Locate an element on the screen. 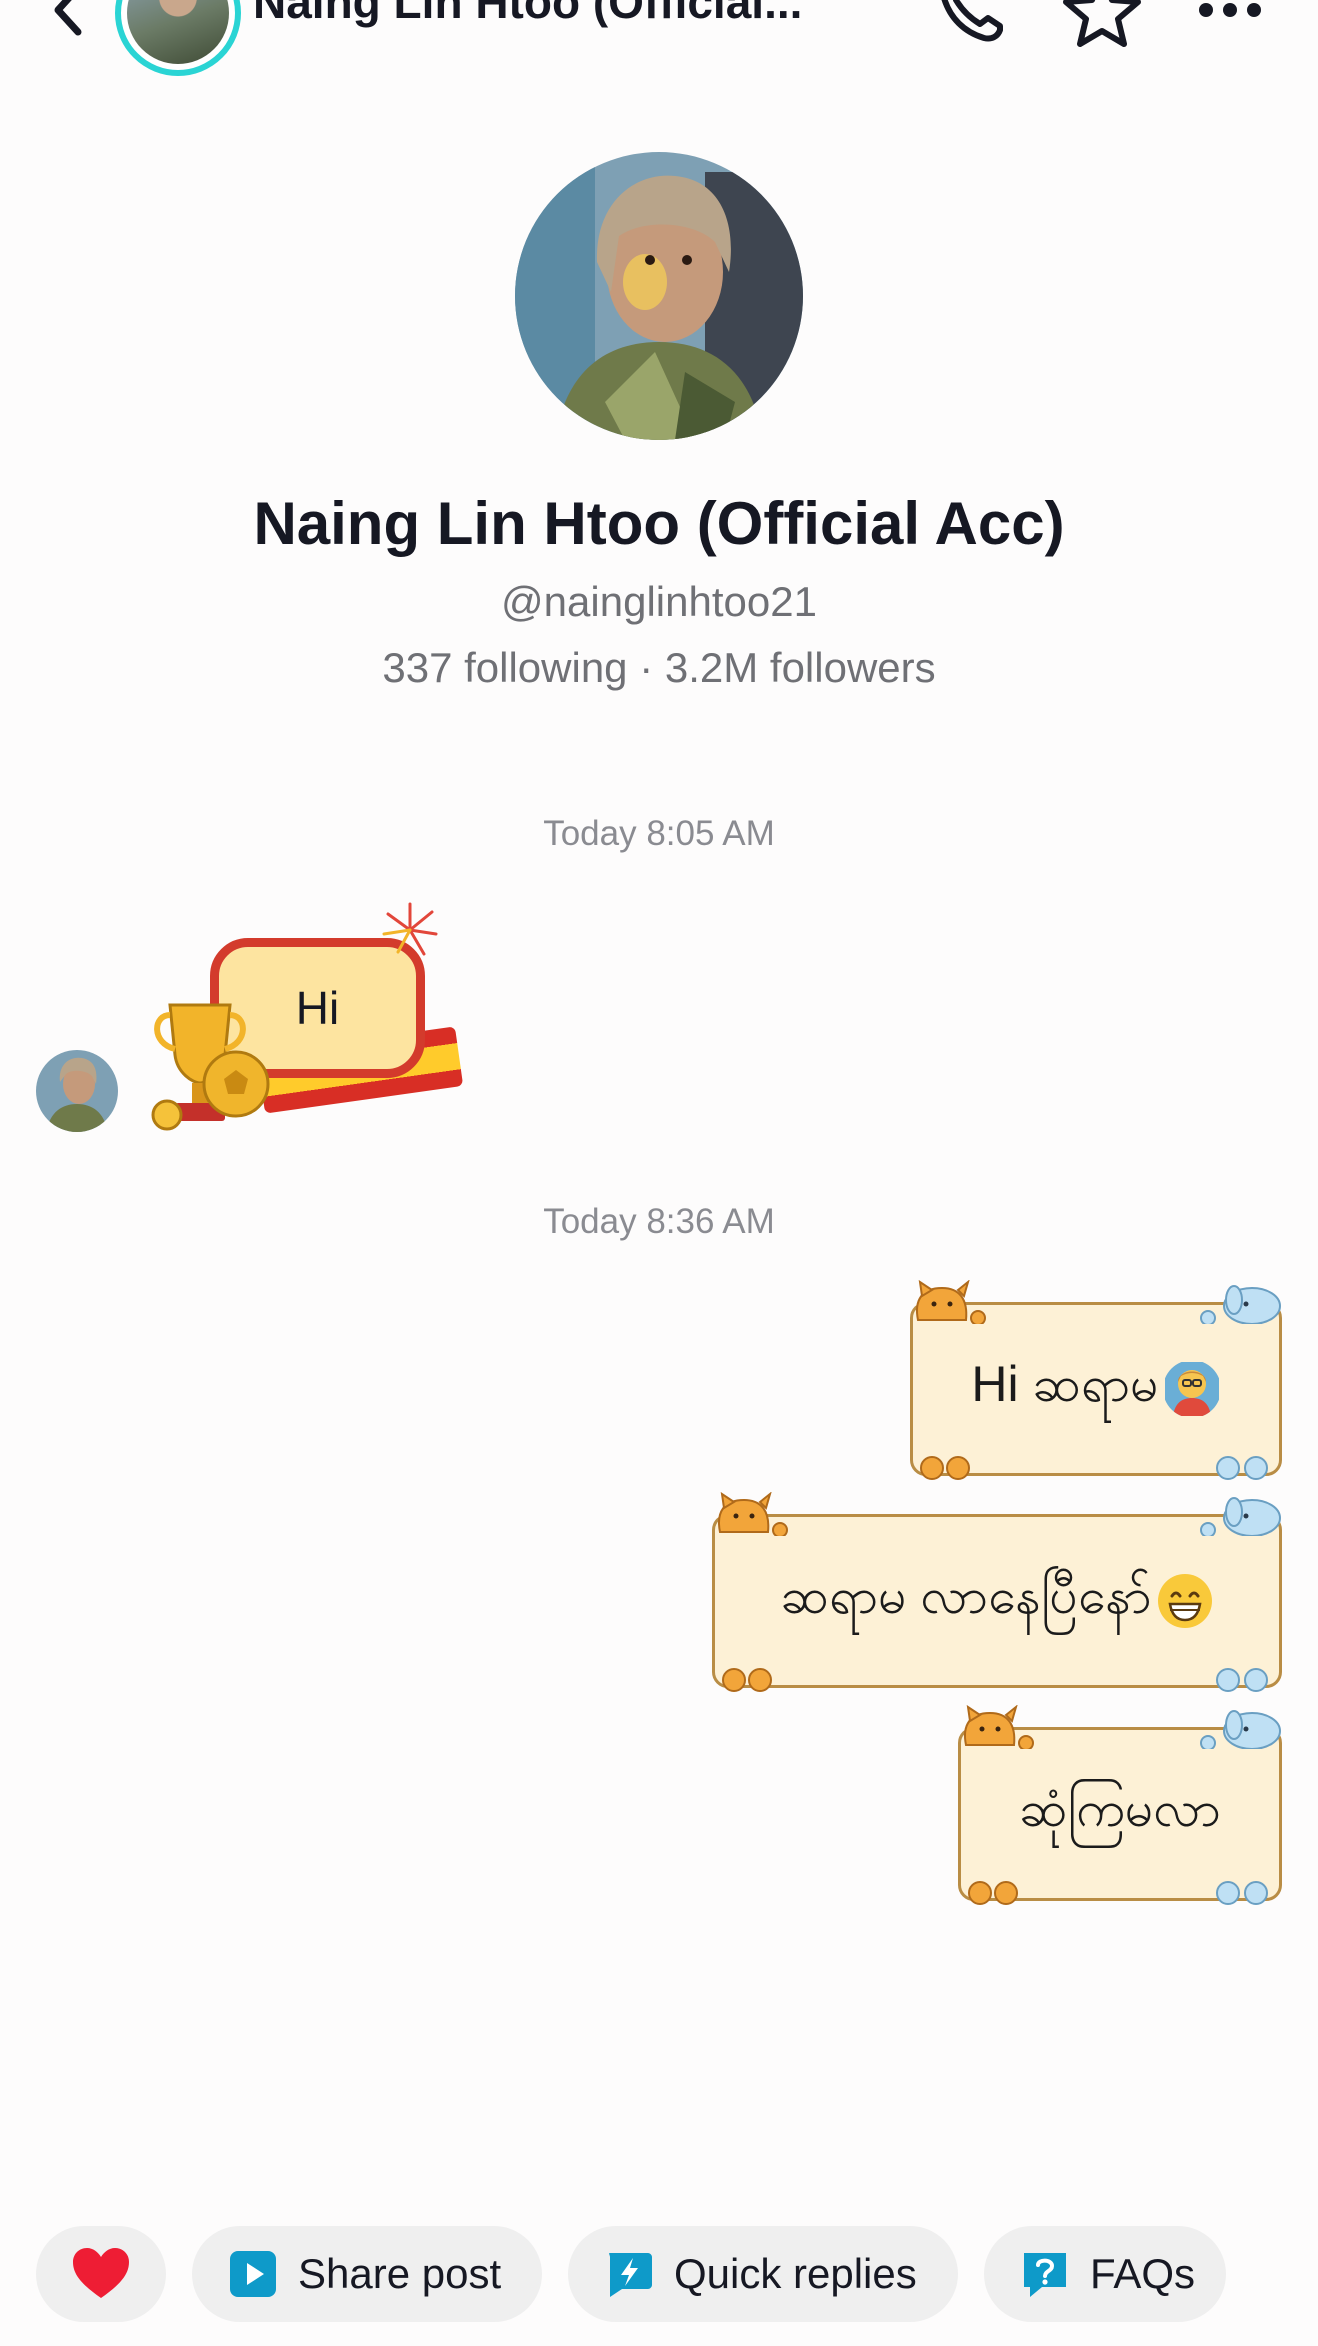 This screenshot has width=1318, height=2346. share-post-button: Share post is located at coordinates (367, 2274).